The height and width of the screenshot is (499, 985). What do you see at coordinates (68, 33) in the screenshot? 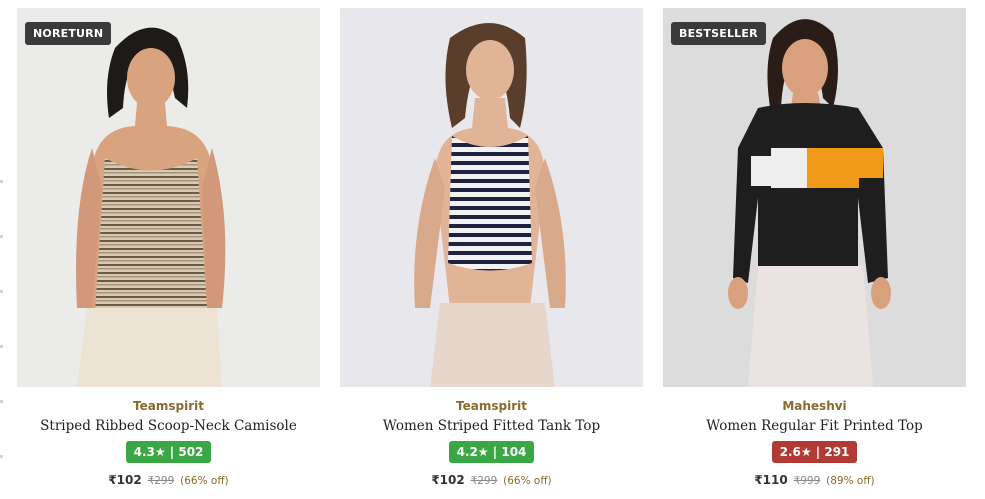
I see `product-badge: NORETURN` at bounding box center [68, 33].